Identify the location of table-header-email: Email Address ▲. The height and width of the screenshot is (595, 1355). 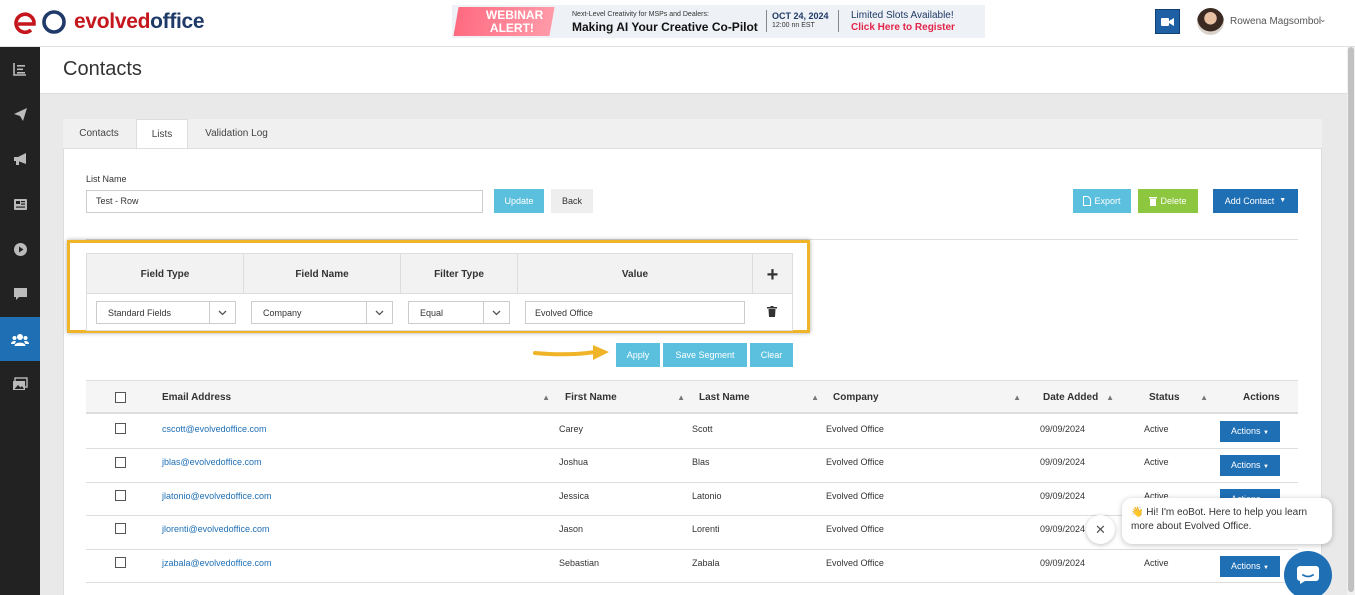
(355, 397).